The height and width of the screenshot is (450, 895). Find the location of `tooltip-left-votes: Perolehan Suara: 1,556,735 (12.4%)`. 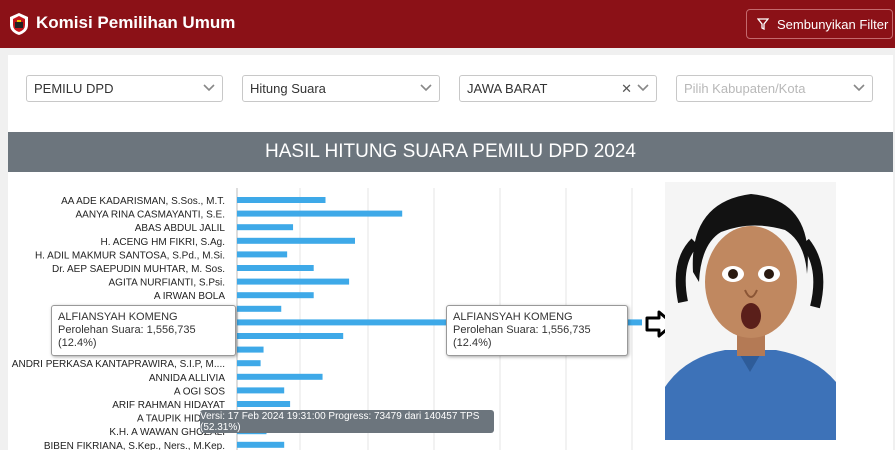

tooltip-left-votes: Perolehan Suara: 1,556,735 (12.4%) is located at coordinates (127, 336).